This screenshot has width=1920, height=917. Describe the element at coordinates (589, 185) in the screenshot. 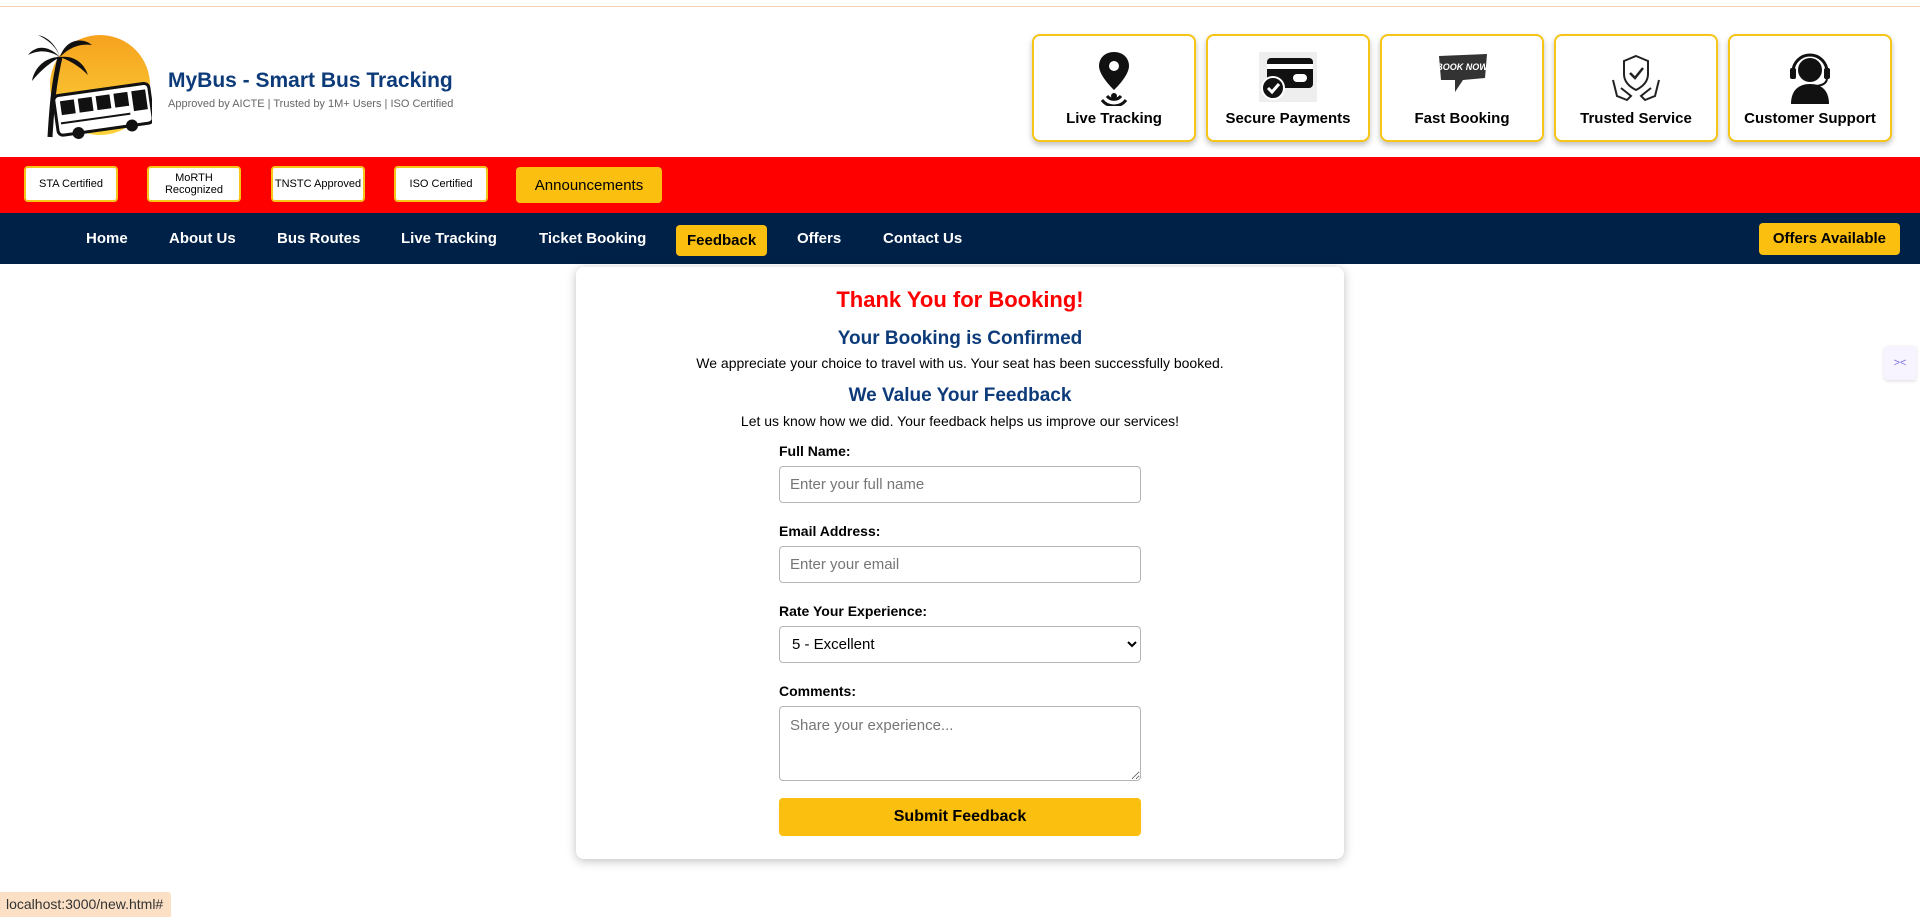

I see `announcements-button: Announcements` at that location.